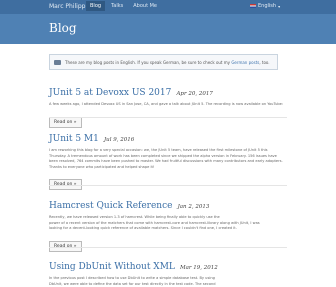 Image resolution: width=336 pixels, height=287 pixels. I want to click on post-date: Mar 19, 2012, so click(198, 268).